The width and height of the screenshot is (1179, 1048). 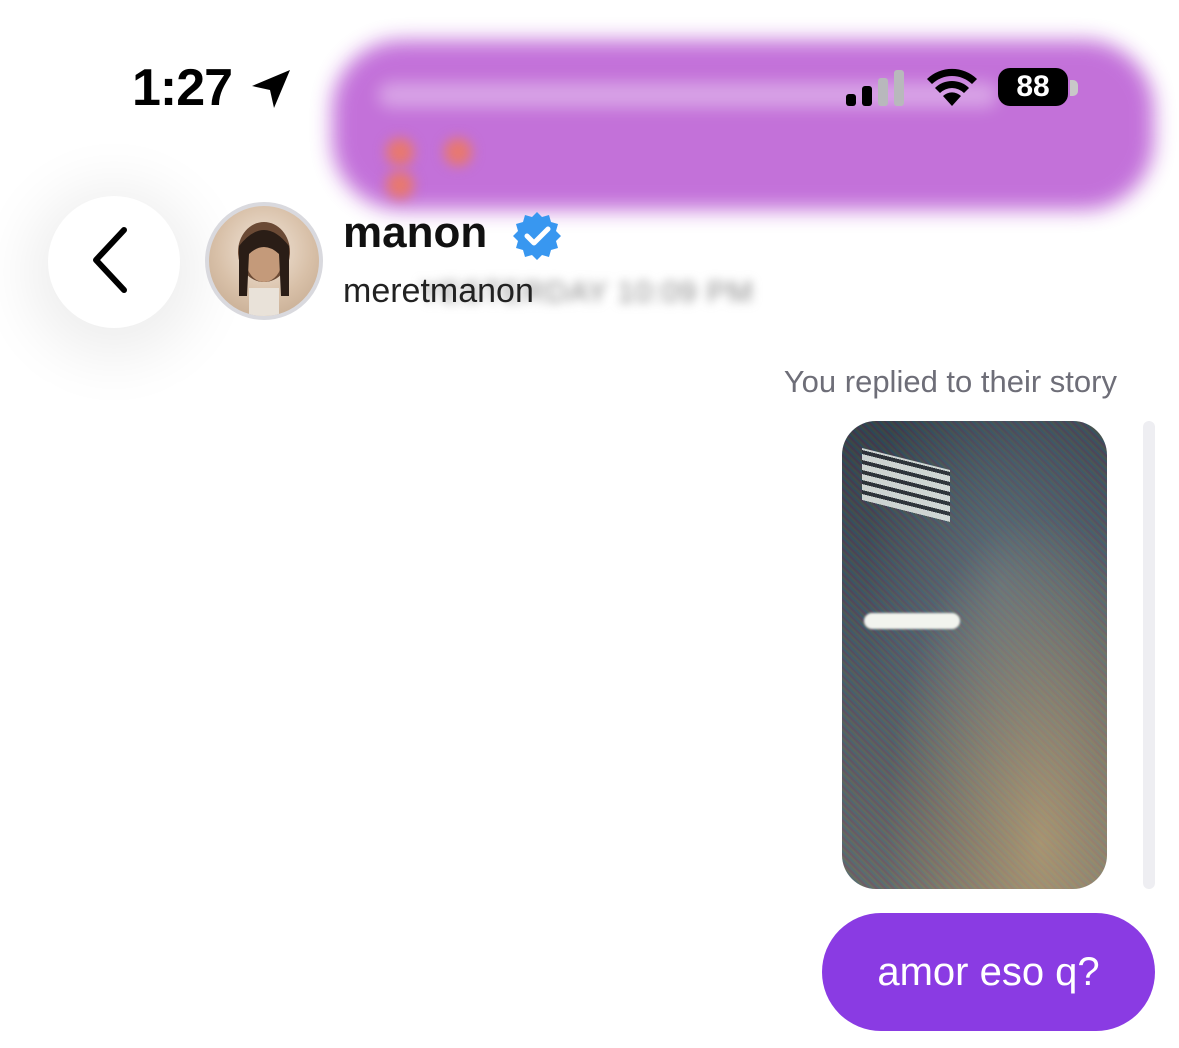 What do you see at coordinates (950, 381) in the screenshot?
I see `story-reply-caption: You replied to their story` at bounding box center [950, 381].